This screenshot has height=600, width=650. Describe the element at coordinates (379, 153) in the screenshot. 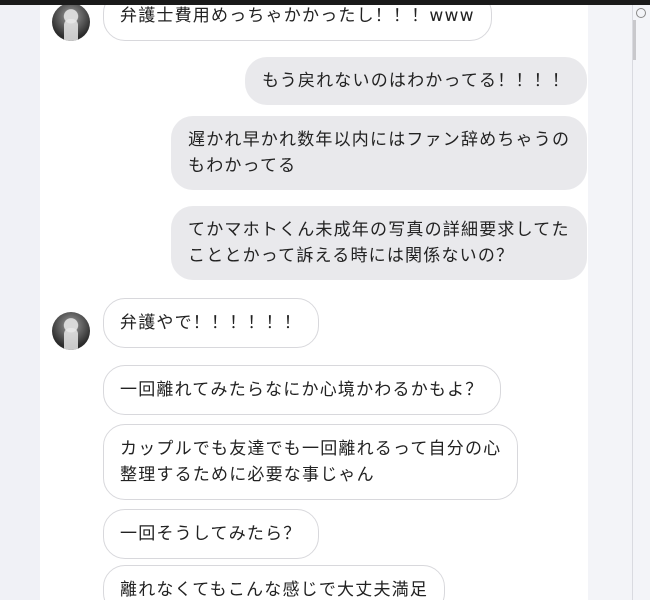

I see `message-bubble-outgoing: 遅かれ早かれ数年以内にはファン辞めちゃうの もわかってる` at that location.